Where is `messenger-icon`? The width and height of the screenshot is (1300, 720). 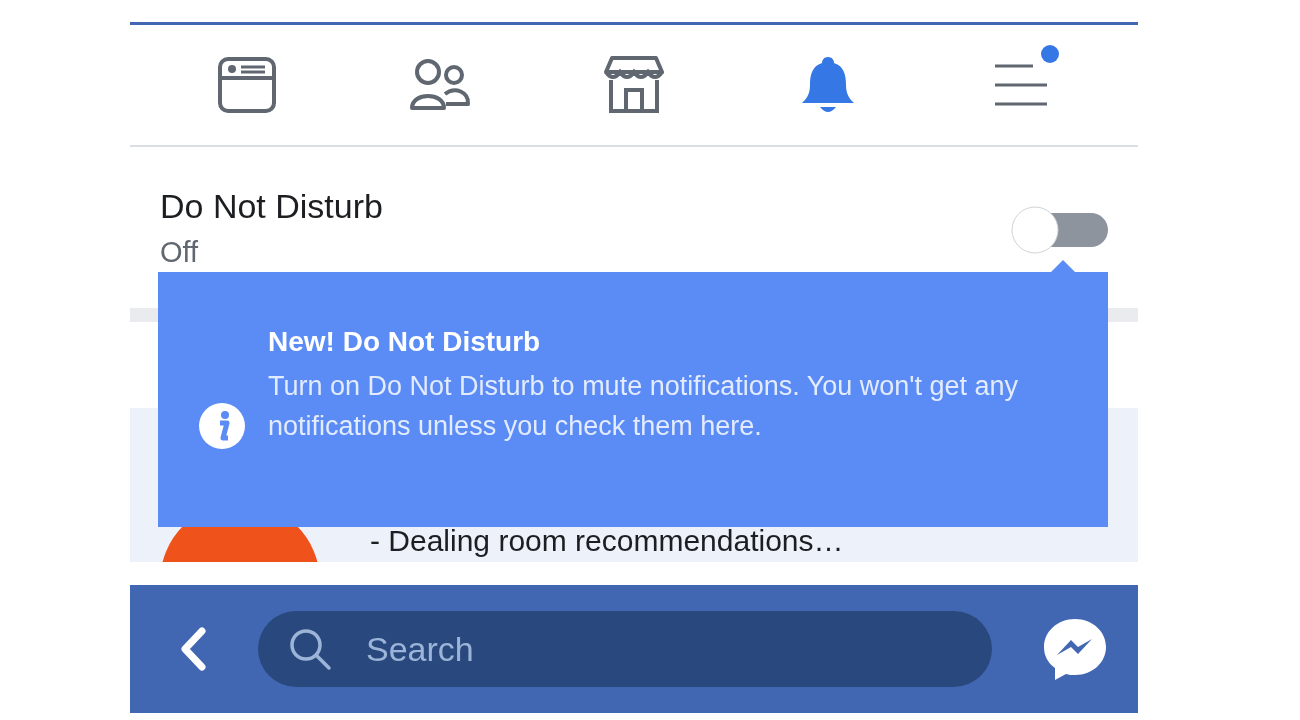
messenger-icon is located at coordinates (1075, 649).